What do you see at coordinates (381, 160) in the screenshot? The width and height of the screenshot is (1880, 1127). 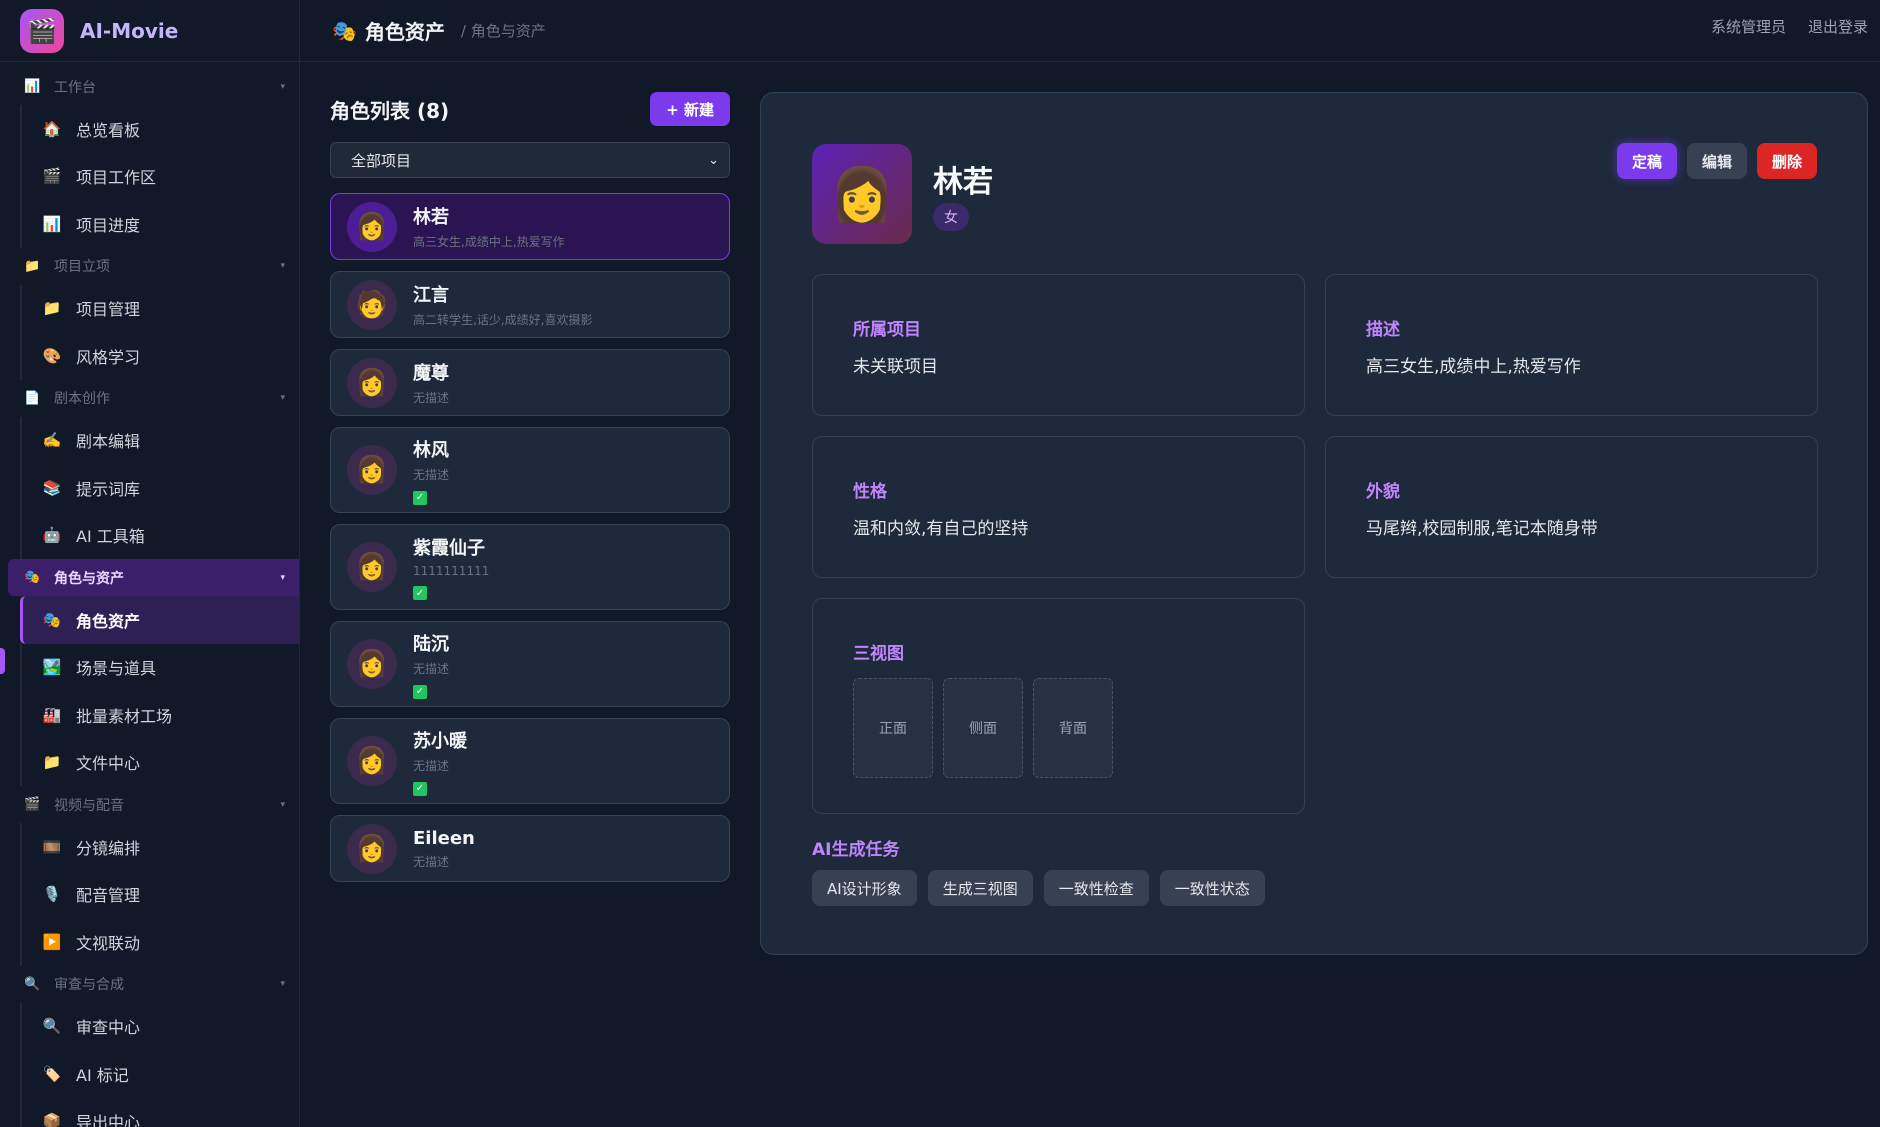 I see `project-filter-value: 全部项目` at bounding box center [381, 160].